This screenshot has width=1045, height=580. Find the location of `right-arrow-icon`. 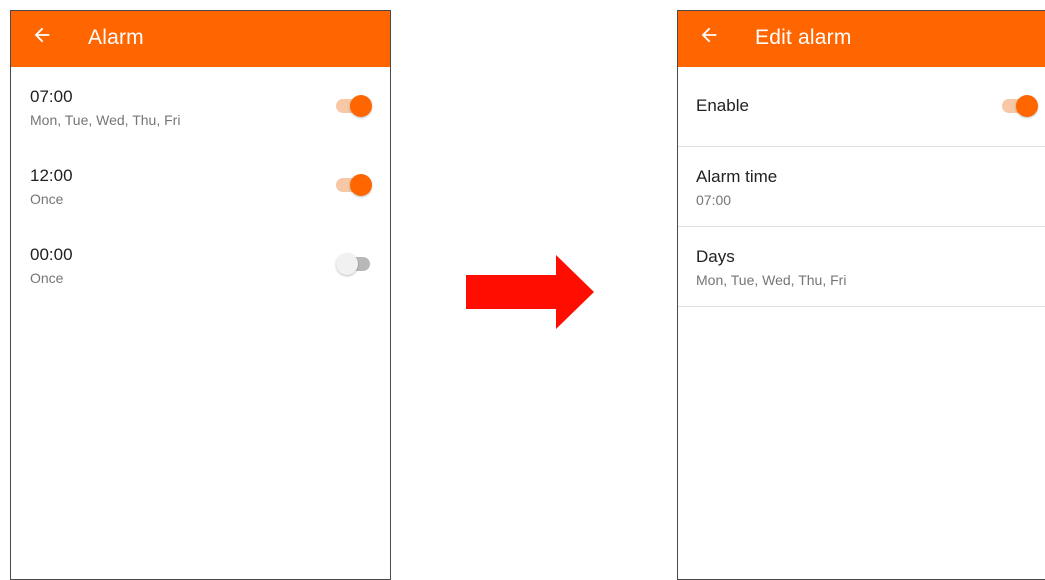

right-arrow-icon is located at coordinates (530, 292).